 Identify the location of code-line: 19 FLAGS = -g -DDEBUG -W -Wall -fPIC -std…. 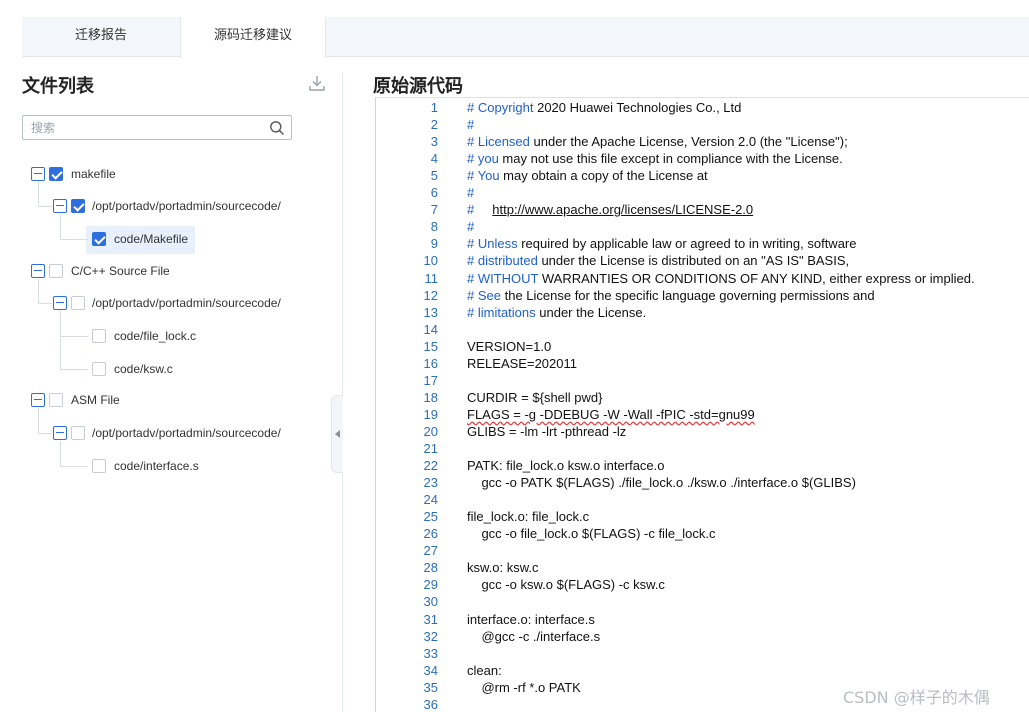
(702, 414).